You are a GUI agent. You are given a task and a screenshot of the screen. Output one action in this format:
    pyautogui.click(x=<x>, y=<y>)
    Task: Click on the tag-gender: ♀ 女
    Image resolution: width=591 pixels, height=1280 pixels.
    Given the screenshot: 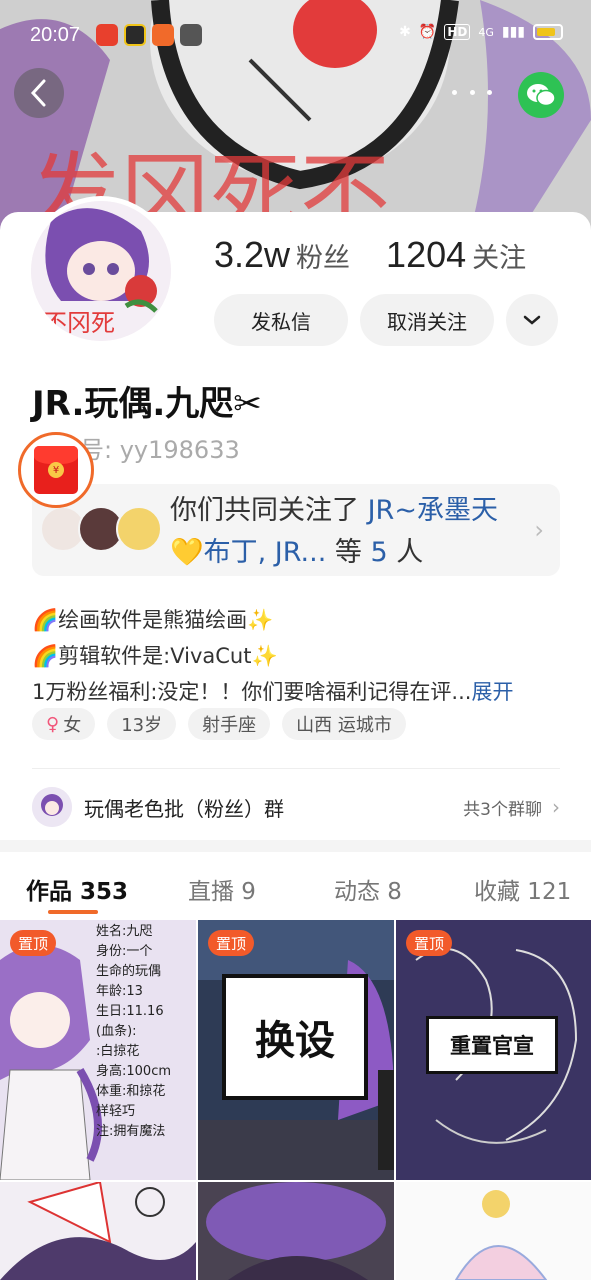 What is the action you would take?
    pyautogui.click(x=64, y=724)
    